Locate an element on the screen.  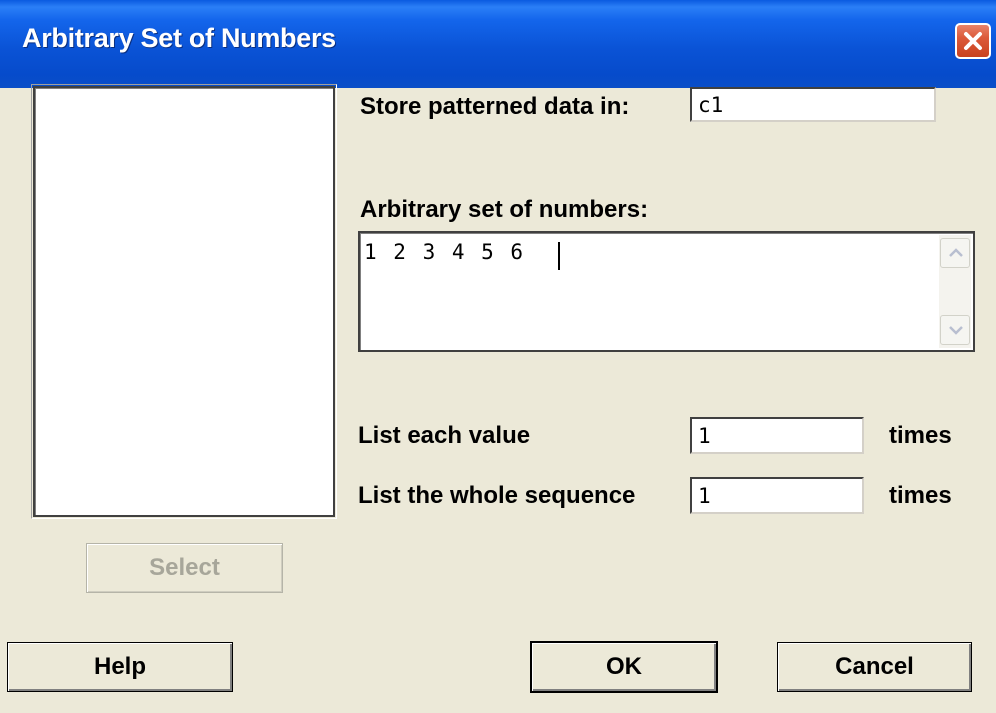
select-button-label: Select is located at coordinates (184, 567).